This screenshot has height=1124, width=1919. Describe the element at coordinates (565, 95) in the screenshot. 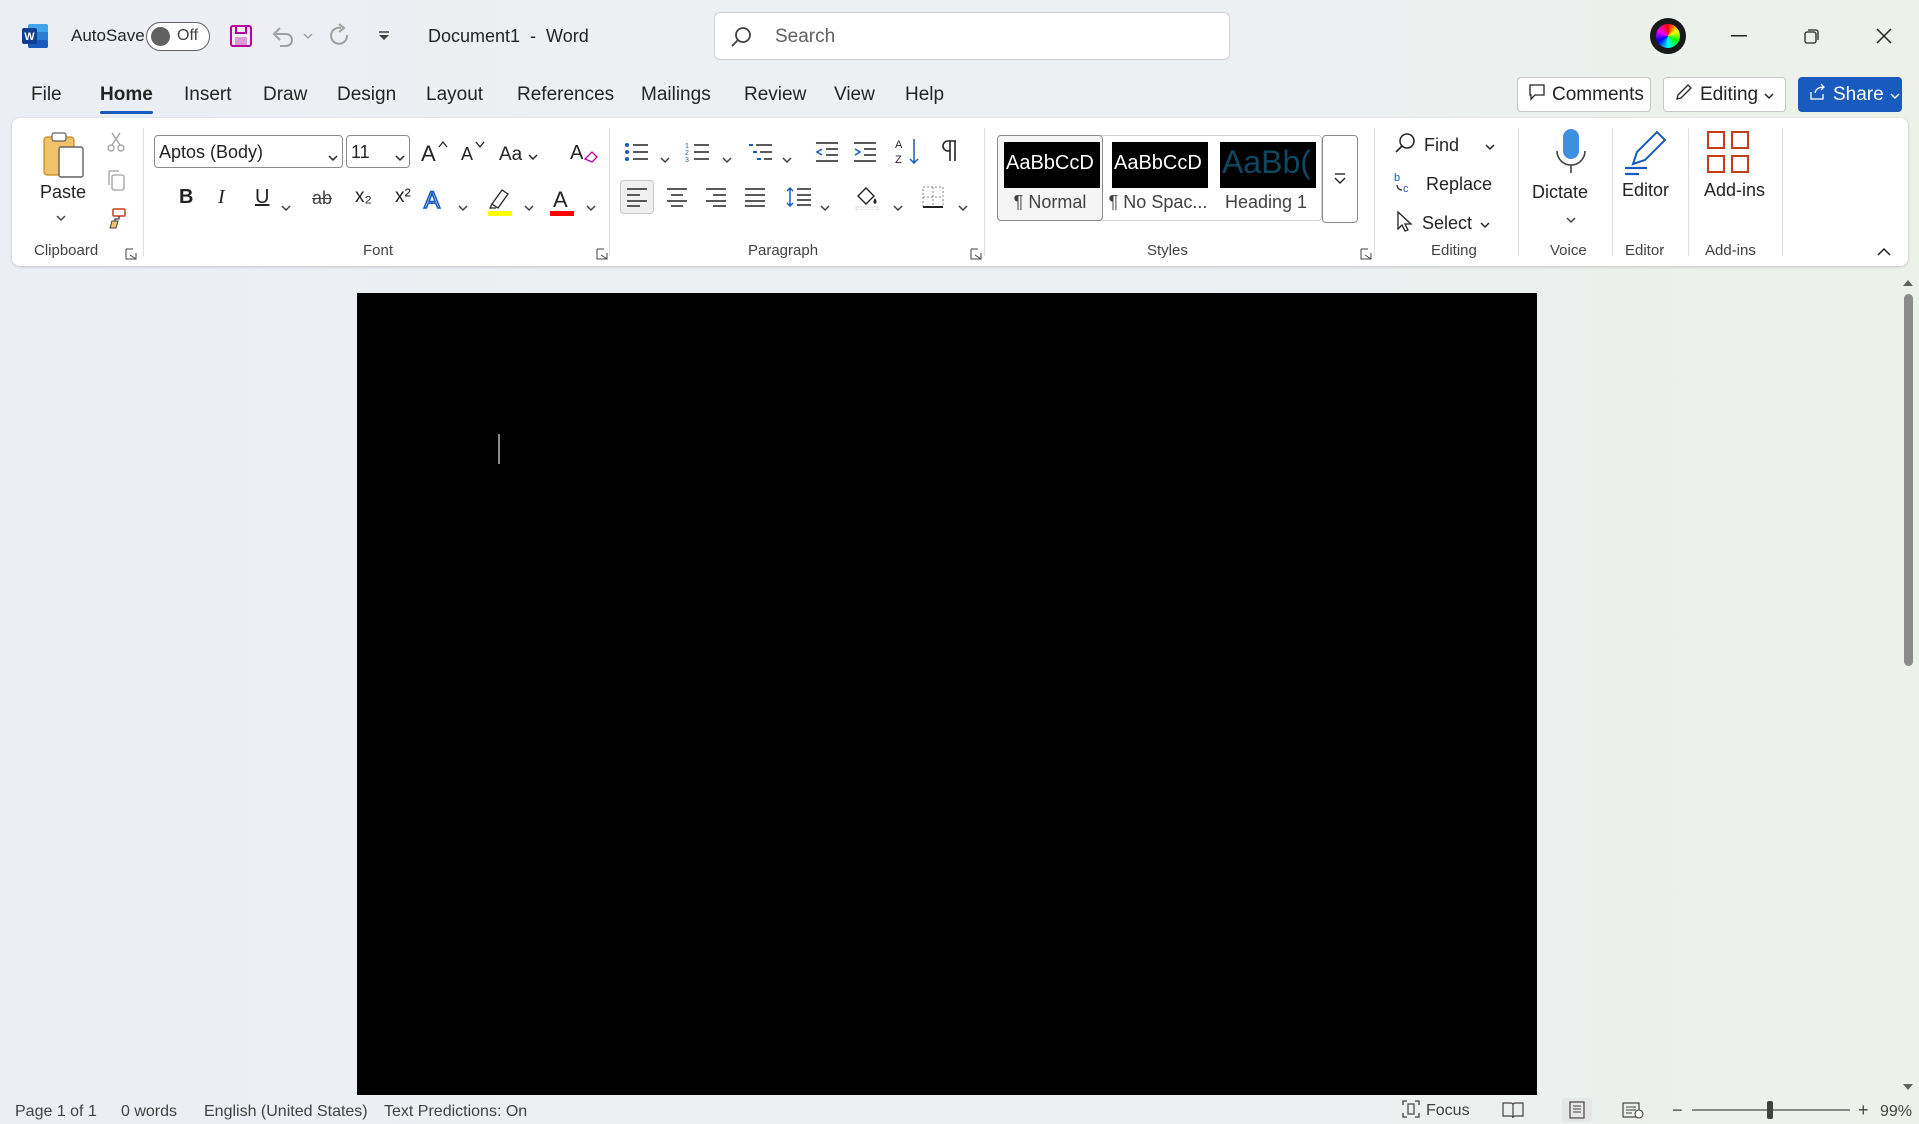

I see `tab-references: References` at that location.